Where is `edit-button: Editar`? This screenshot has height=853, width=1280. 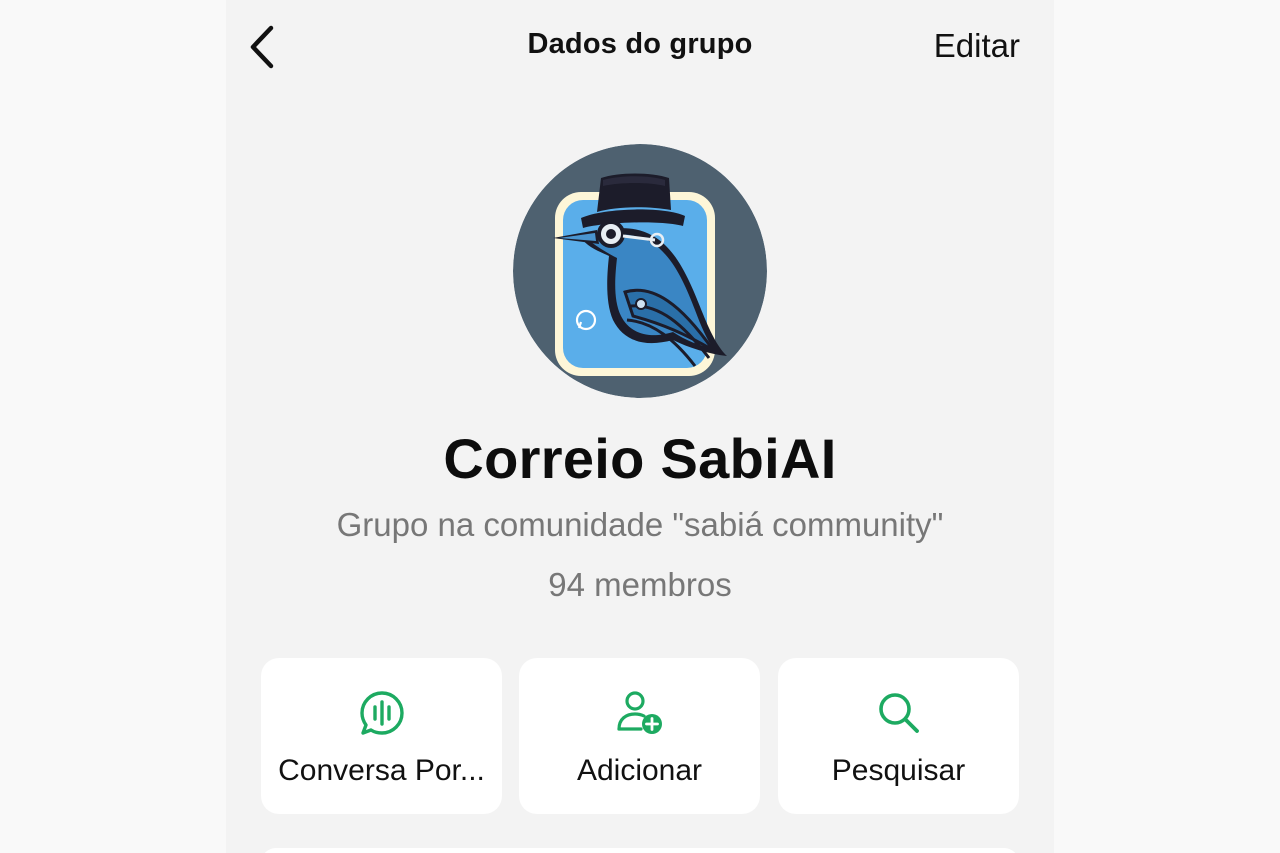
edit-button: Editar is located at coordinates (977, 46).